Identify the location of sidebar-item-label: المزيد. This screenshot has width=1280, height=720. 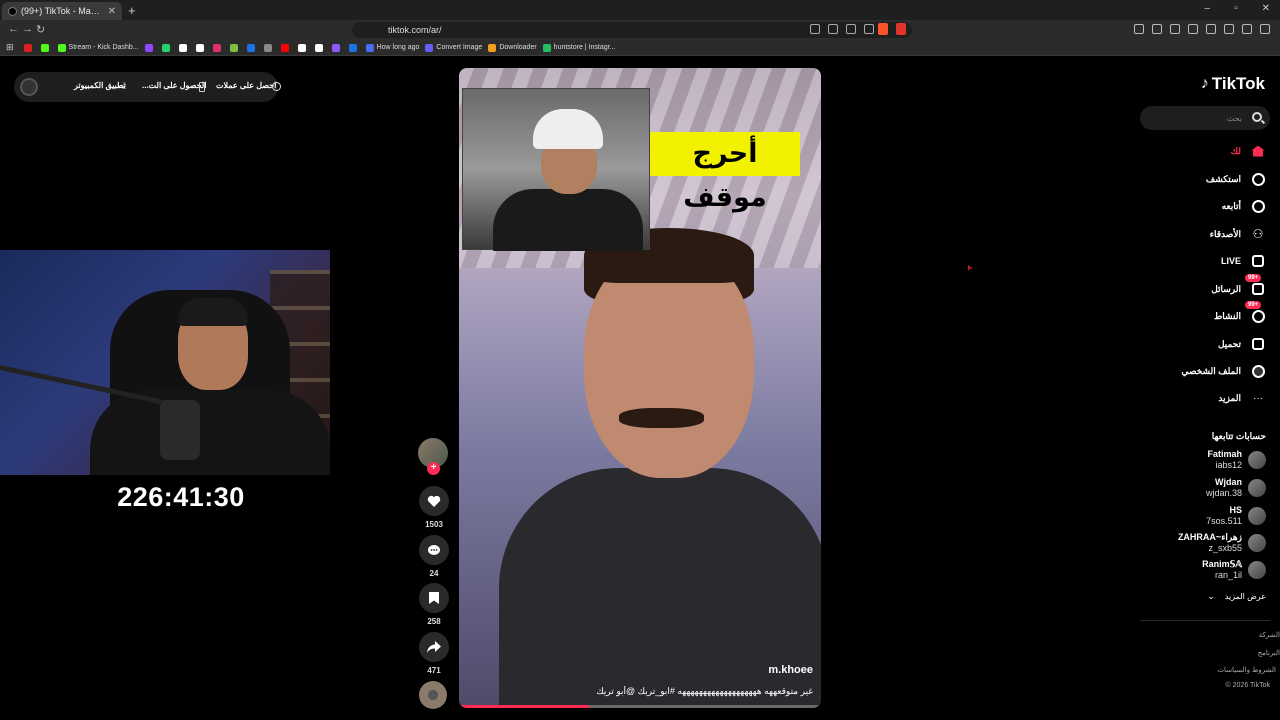
(1229, 397).